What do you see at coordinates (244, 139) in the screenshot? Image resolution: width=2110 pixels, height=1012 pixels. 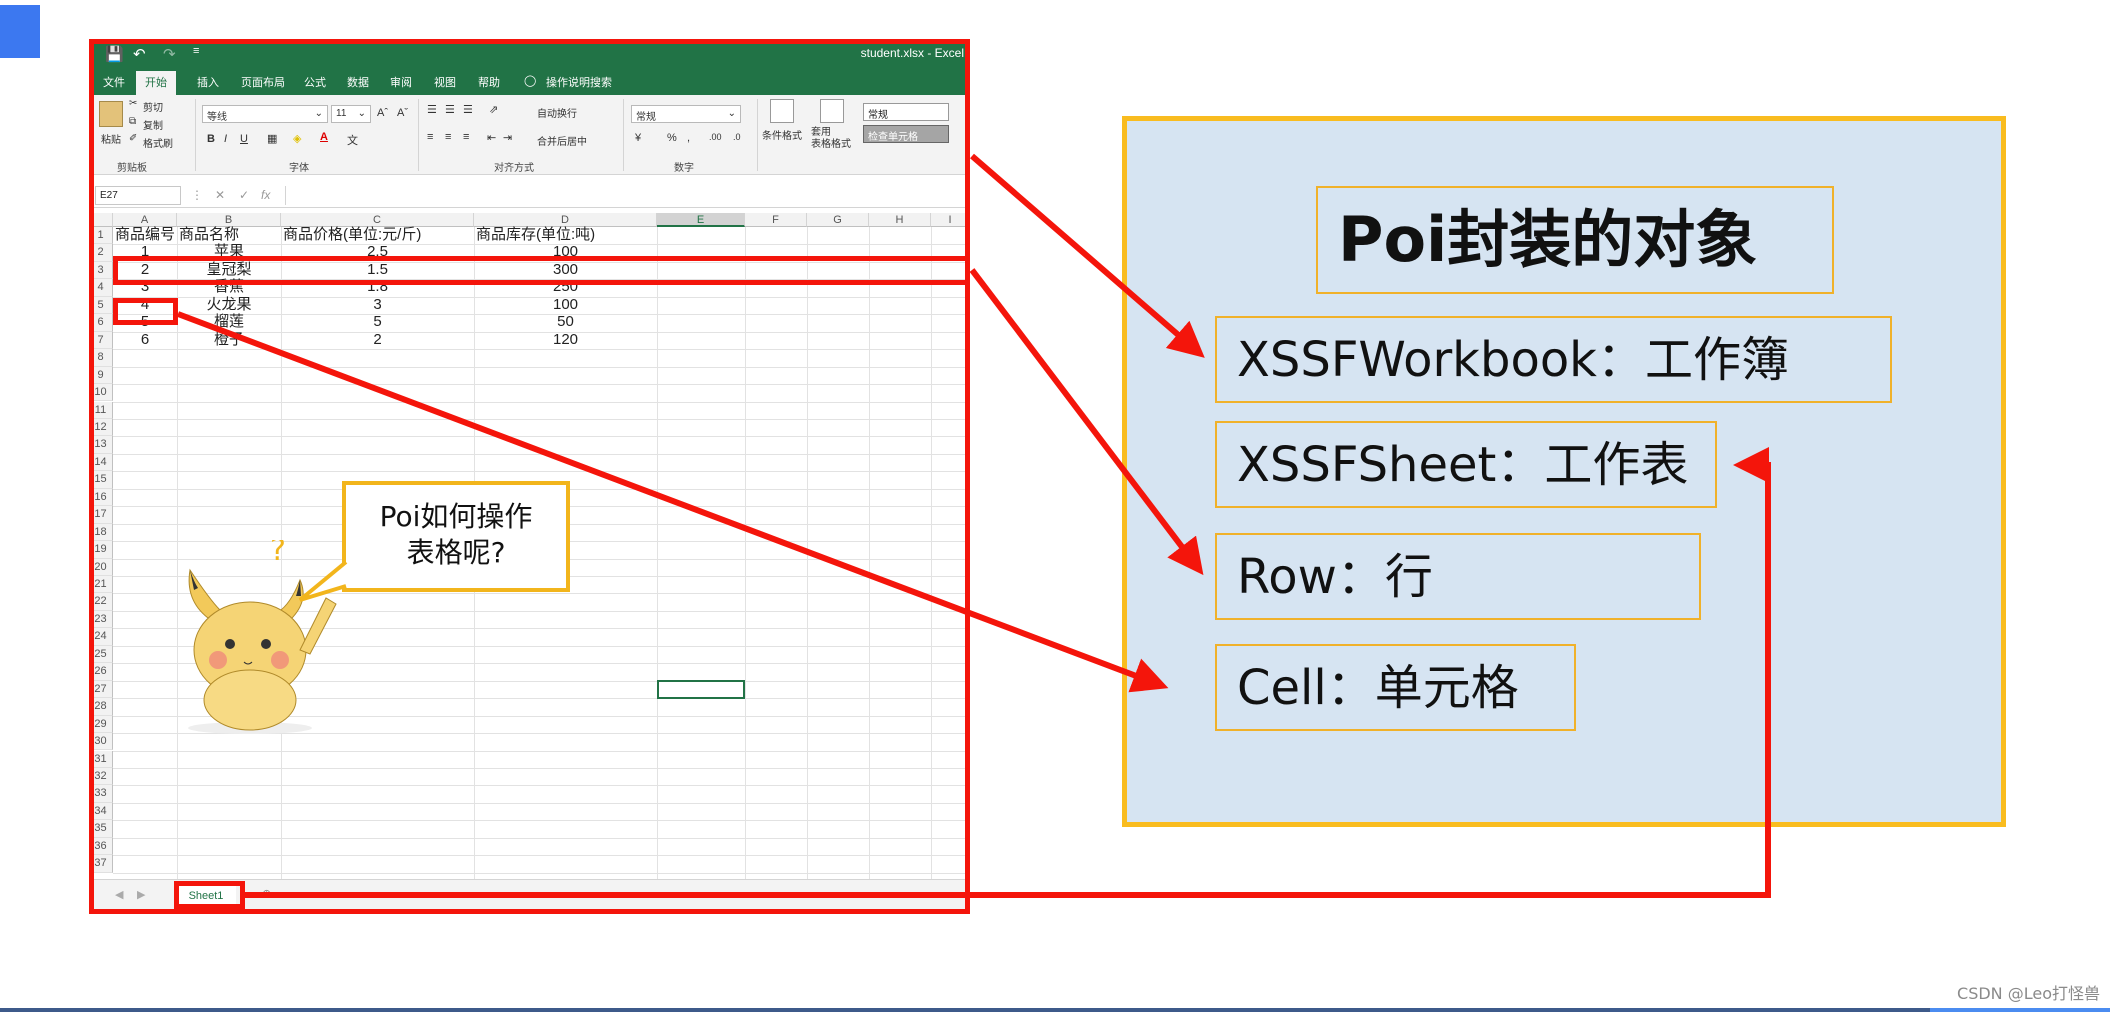 I see `underline-button: U` at bounding box center [244, 139].